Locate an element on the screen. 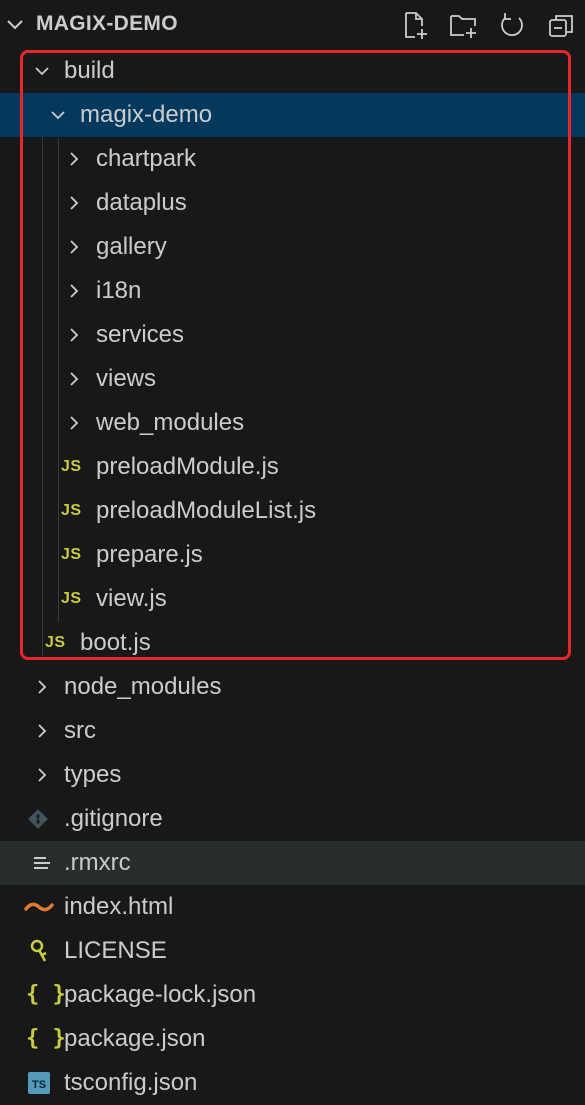 This screenshot has width=585, height=1105. tree-item-license: LICENSE is located at coordinates (292, 951).